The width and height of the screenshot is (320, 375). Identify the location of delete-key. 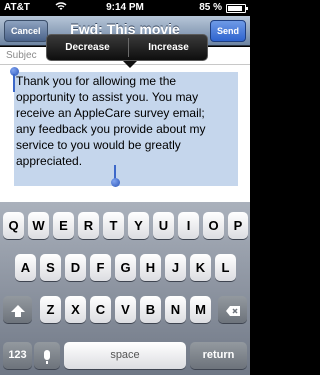
(232, 309).